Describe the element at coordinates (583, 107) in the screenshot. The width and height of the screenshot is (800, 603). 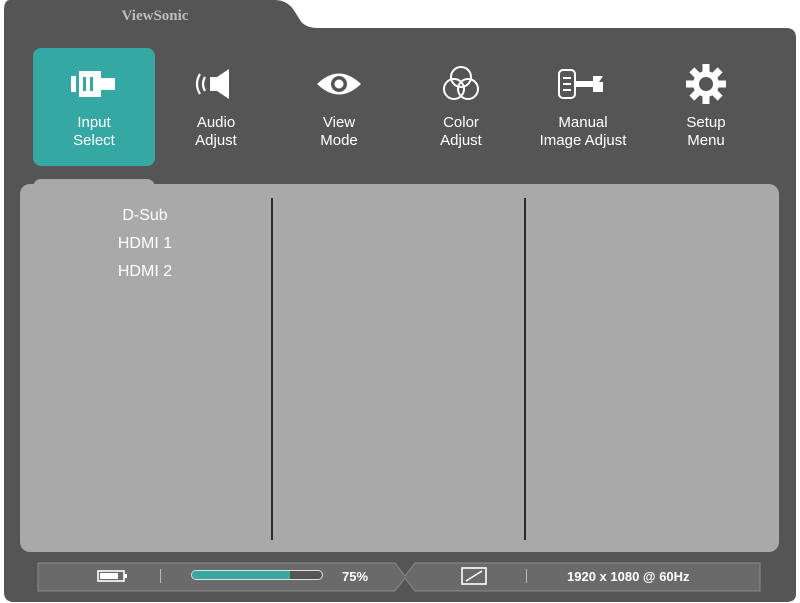
I see `tab-manual-image-adjust: Manual Image Adjust` at that location.